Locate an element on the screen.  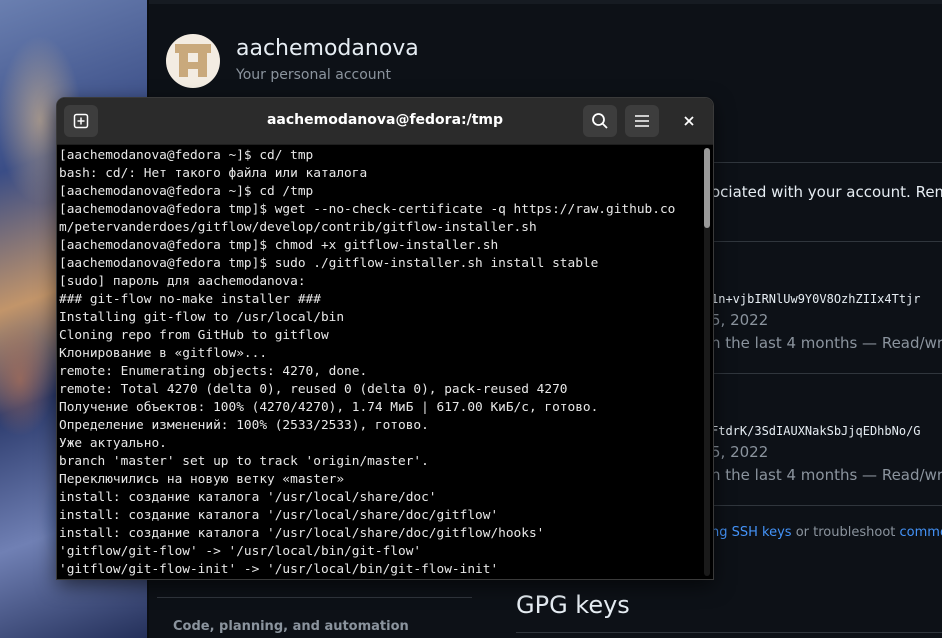
terminal-line: Переключились на новую ветку «master» is located at coordinates (202, 479).